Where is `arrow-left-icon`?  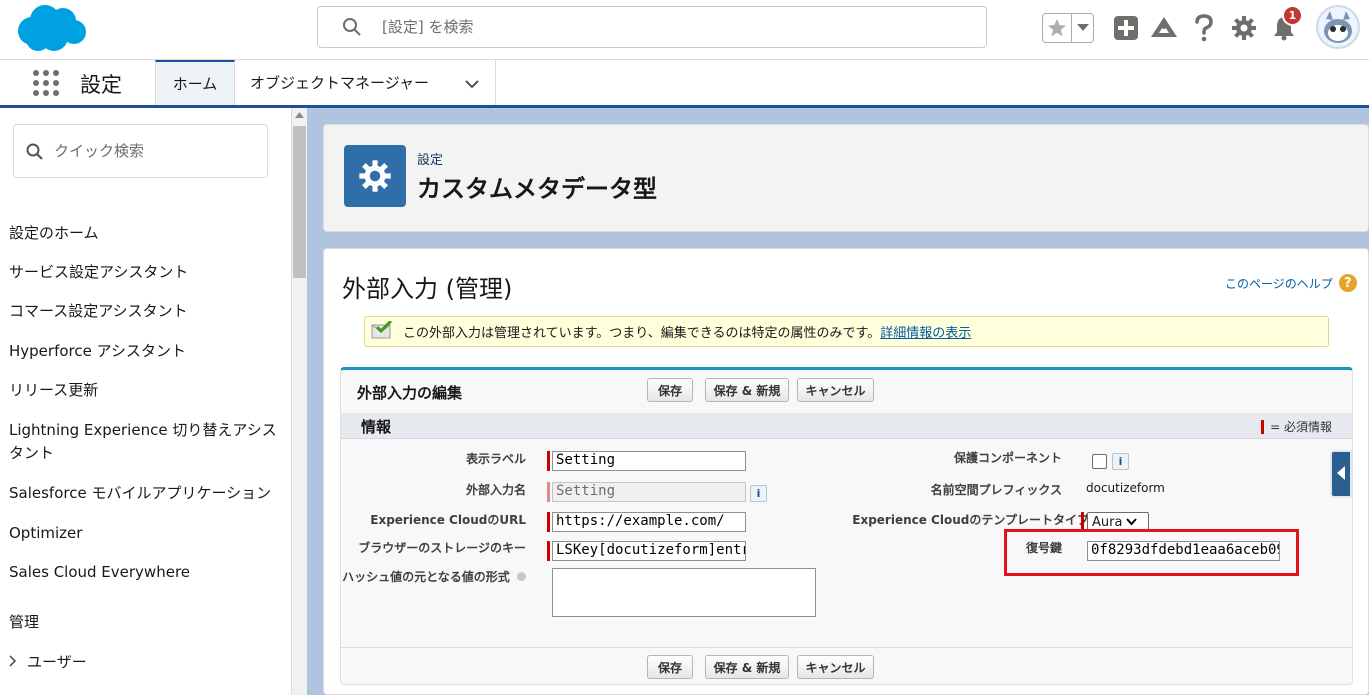 arrow-left-icon is located at coordinates (1341, 474).